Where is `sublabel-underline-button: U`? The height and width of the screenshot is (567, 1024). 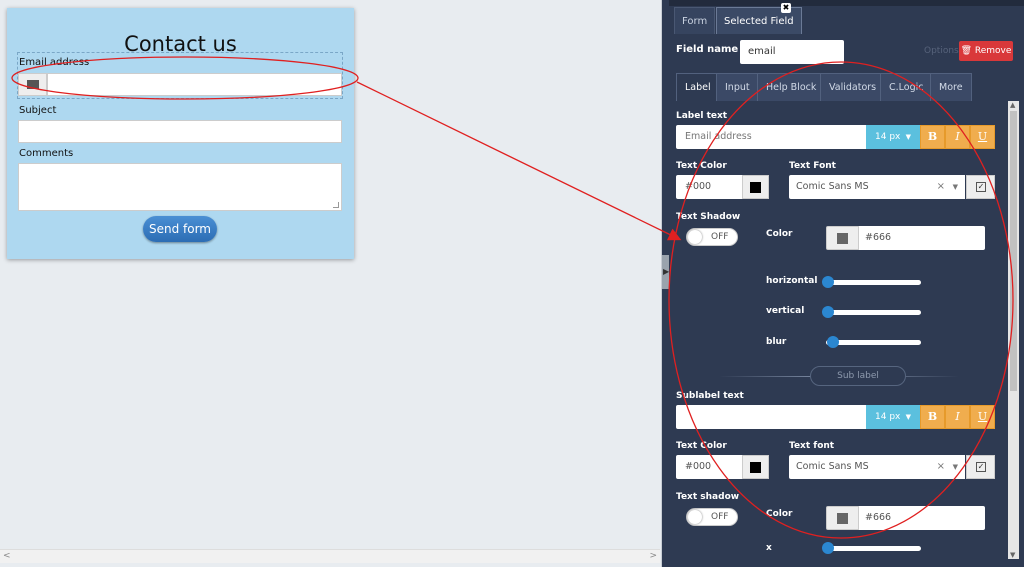 sublabel-underline-button: U is located at coordinates (982, 417).